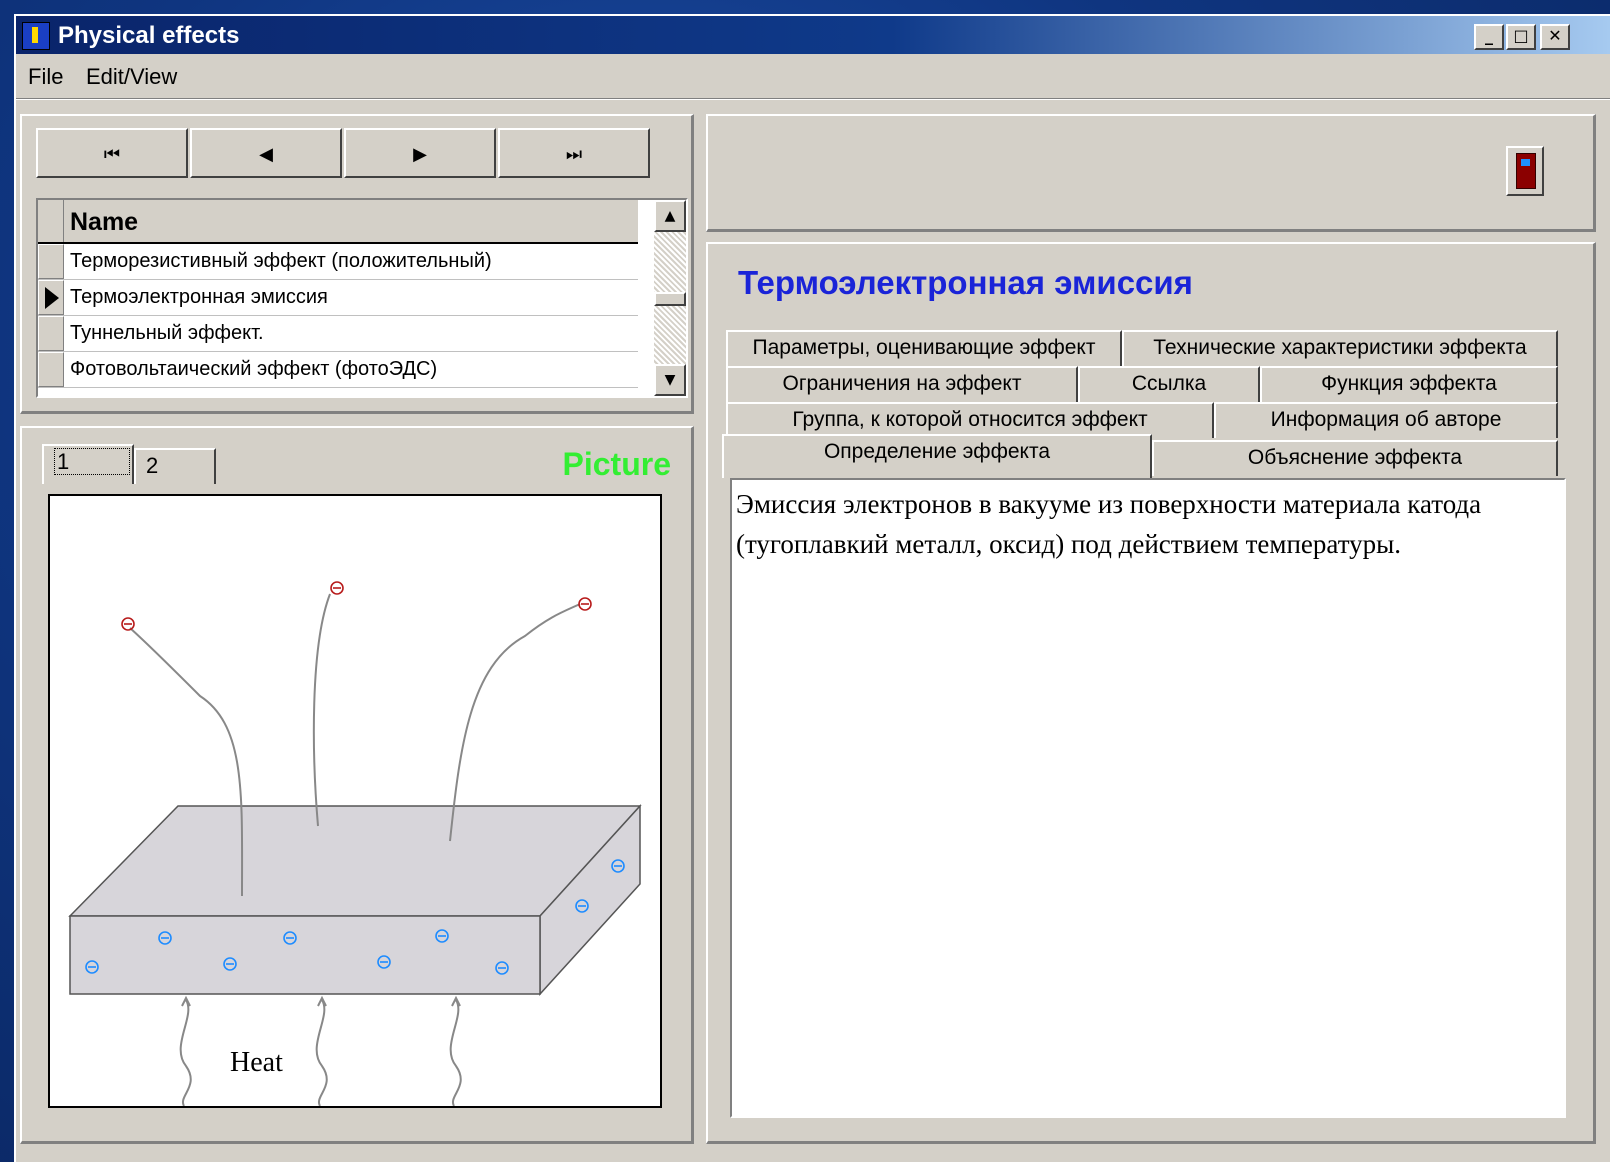 Image resolution: width=1610 pixels, height=1162 pixels. I want to click on tab-limitations: Ограничения на эффект, so click(902, 384).